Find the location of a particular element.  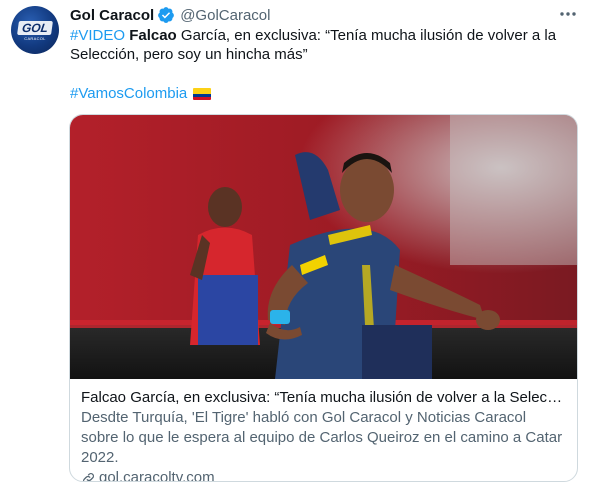

avatar-logo-sub: CARACOL is located at coordinates (35, 38).